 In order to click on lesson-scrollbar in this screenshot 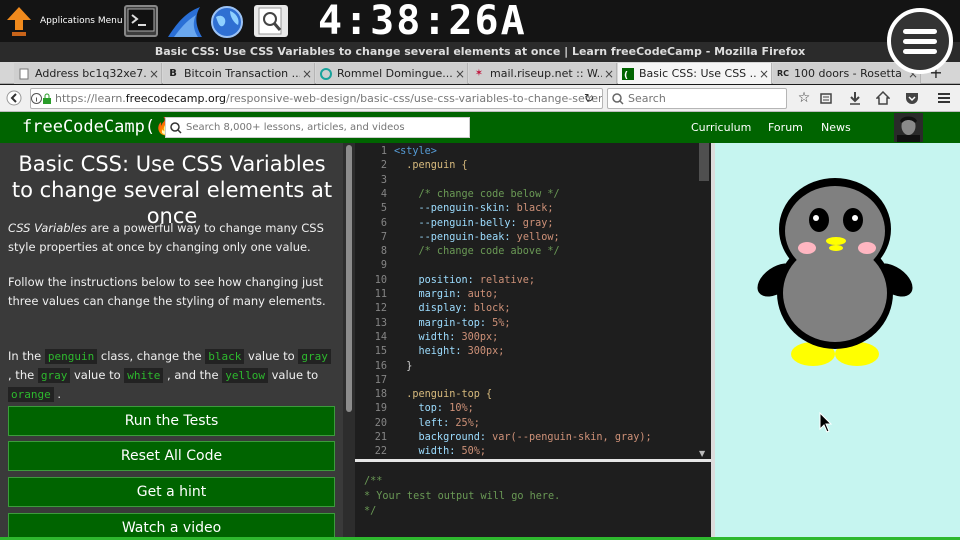, I will do `click(349, 341)`.